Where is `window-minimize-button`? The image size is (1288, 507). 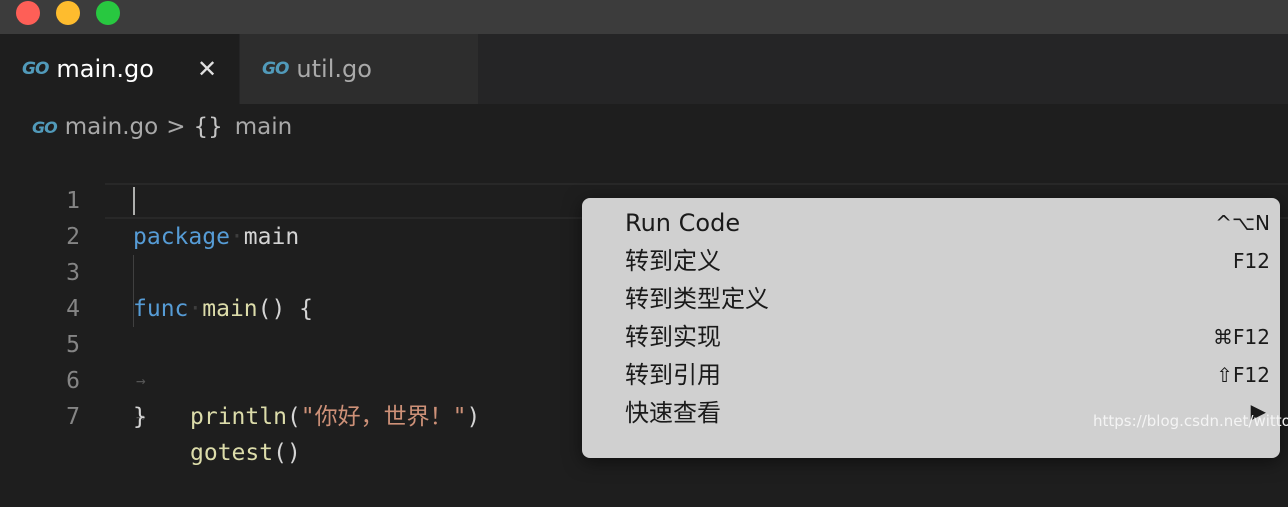
window-minimize-button is located at coordinates (68, 13).